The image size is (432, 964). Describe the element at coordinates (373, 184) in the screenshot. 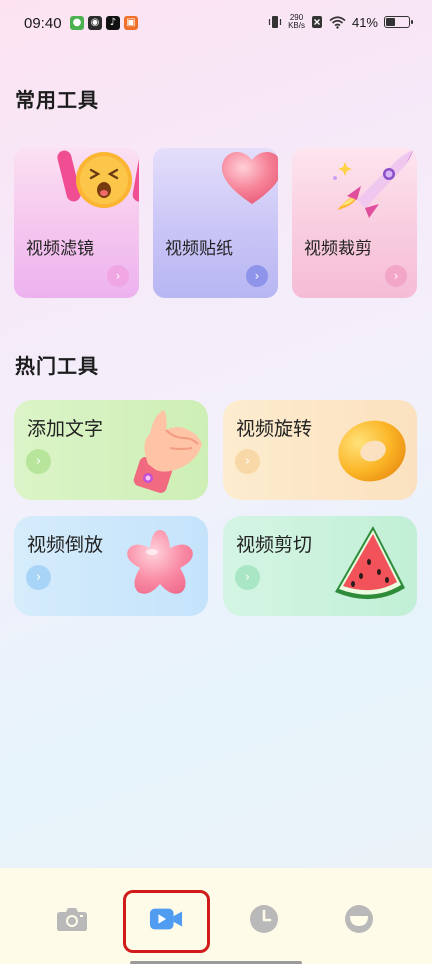

I see `rocket-icon` at that location.